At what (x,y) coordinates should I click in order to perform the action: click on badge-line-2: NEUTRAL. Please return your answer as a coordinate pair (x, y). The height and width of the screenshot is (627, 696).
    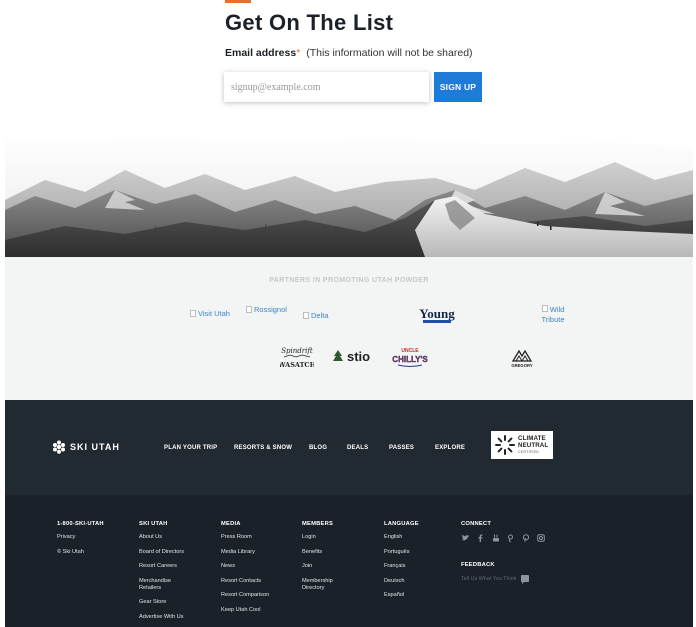
    Looking at the image, I should click on (533, 445).